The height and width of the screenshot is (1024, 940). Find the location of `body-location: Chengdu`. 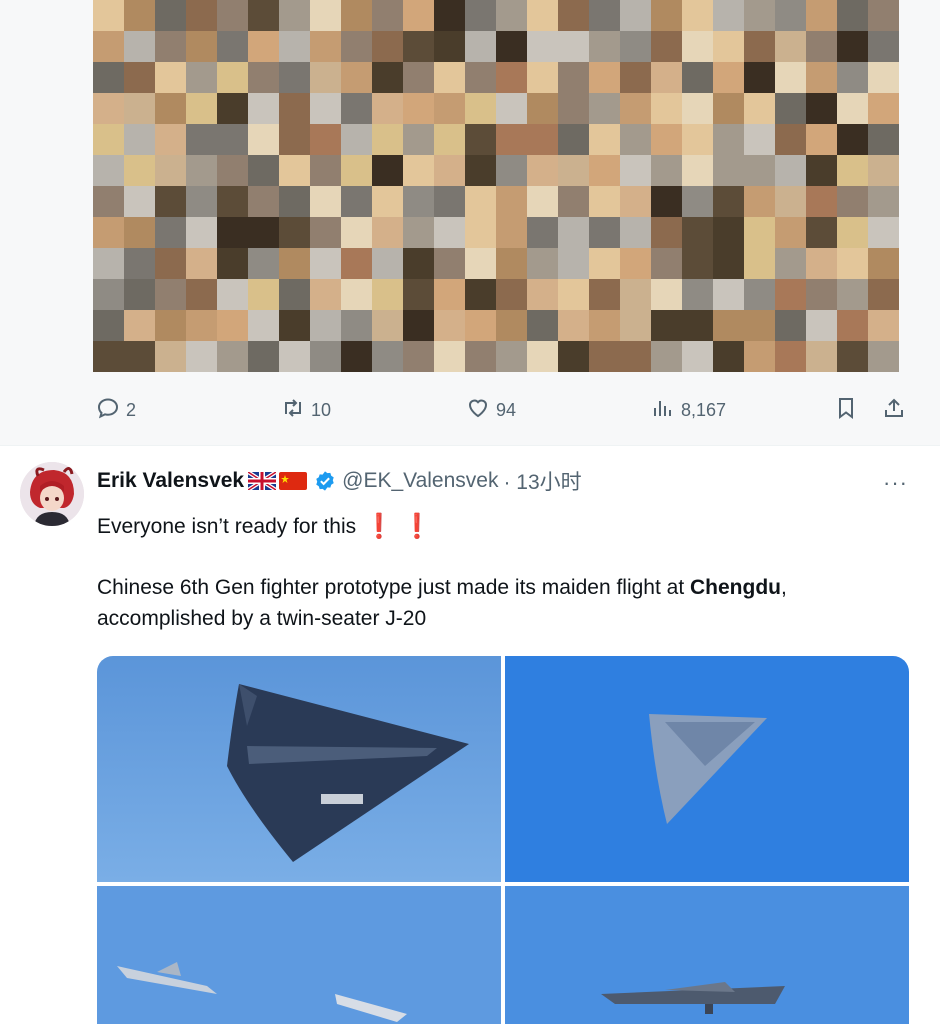

body-location: Chengdu is located at coordinates (735, 587).